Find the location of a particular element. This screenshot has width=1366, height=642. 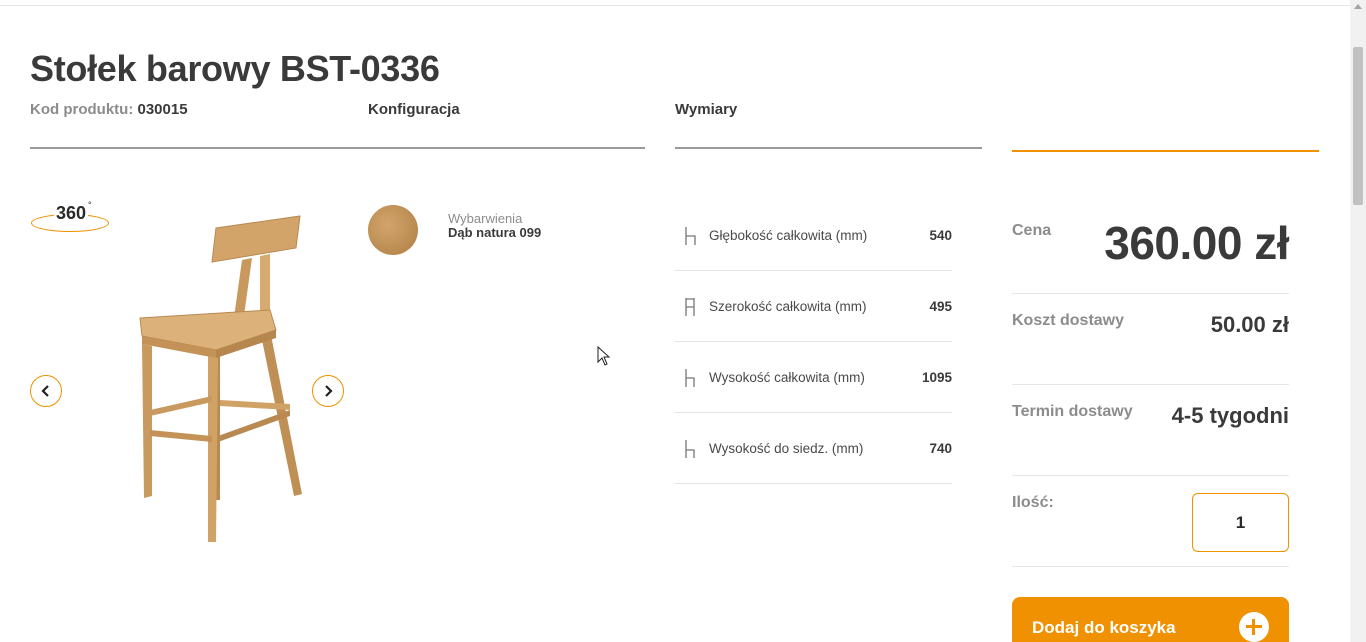

dimension-row: Szerokość całkowita (mm) 495 is located at coordinates (813, 306).